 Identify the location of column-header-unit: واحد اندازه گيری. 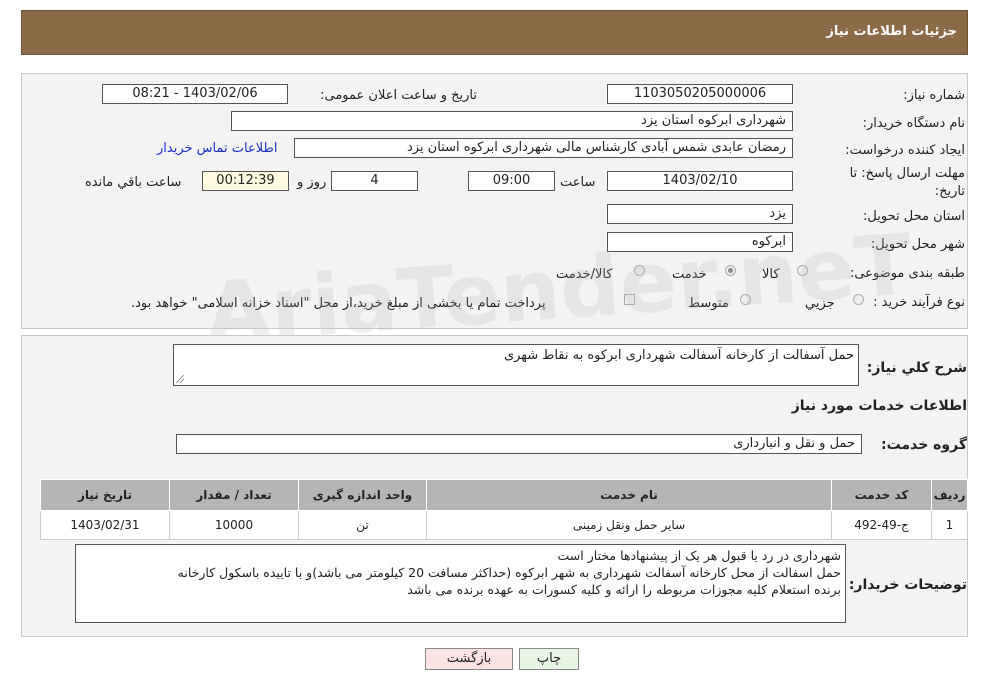
(362, 495).